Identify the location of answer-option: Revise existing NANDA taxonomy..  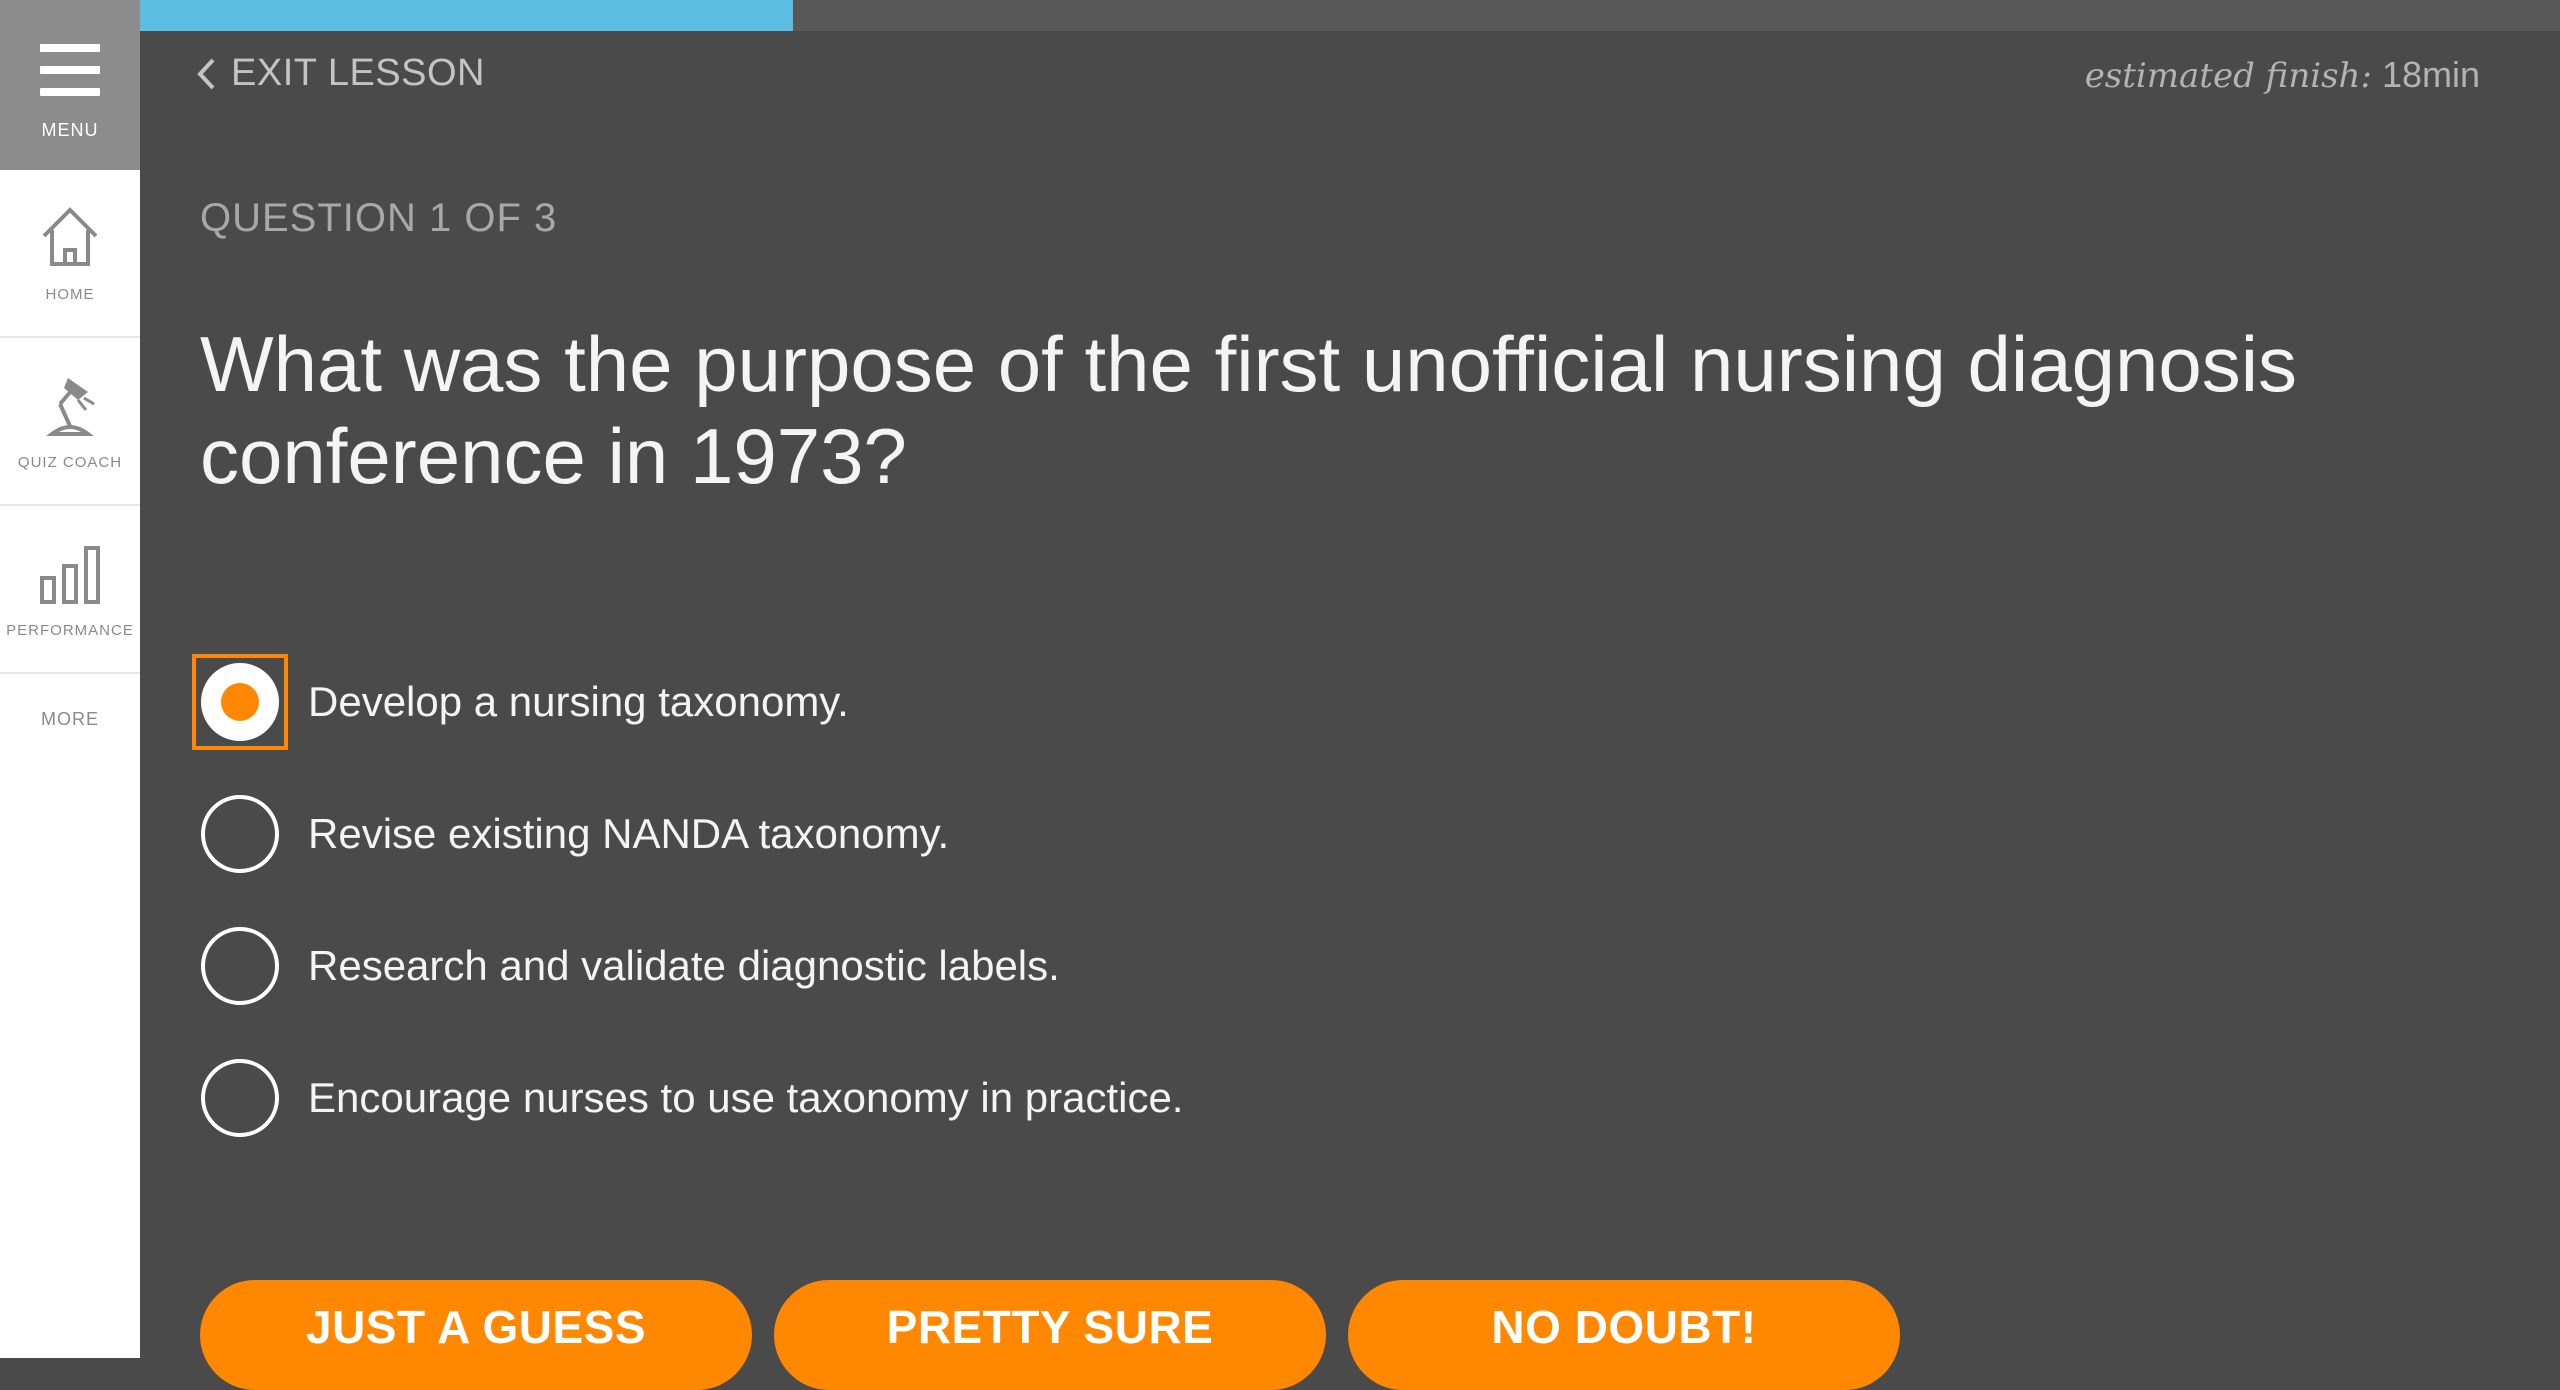
(687, 834).